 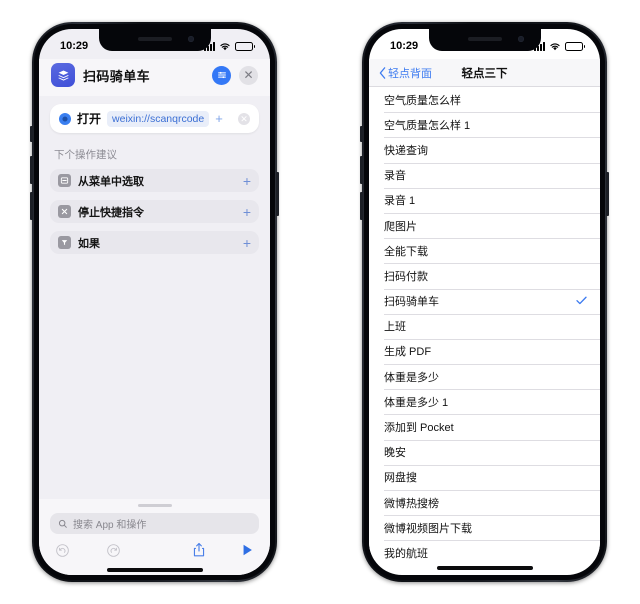 What do you see at coordinates (406, 276) in the screenshot?
I see `list-item-label: 扫码付款` at bounding box center [406, 276].